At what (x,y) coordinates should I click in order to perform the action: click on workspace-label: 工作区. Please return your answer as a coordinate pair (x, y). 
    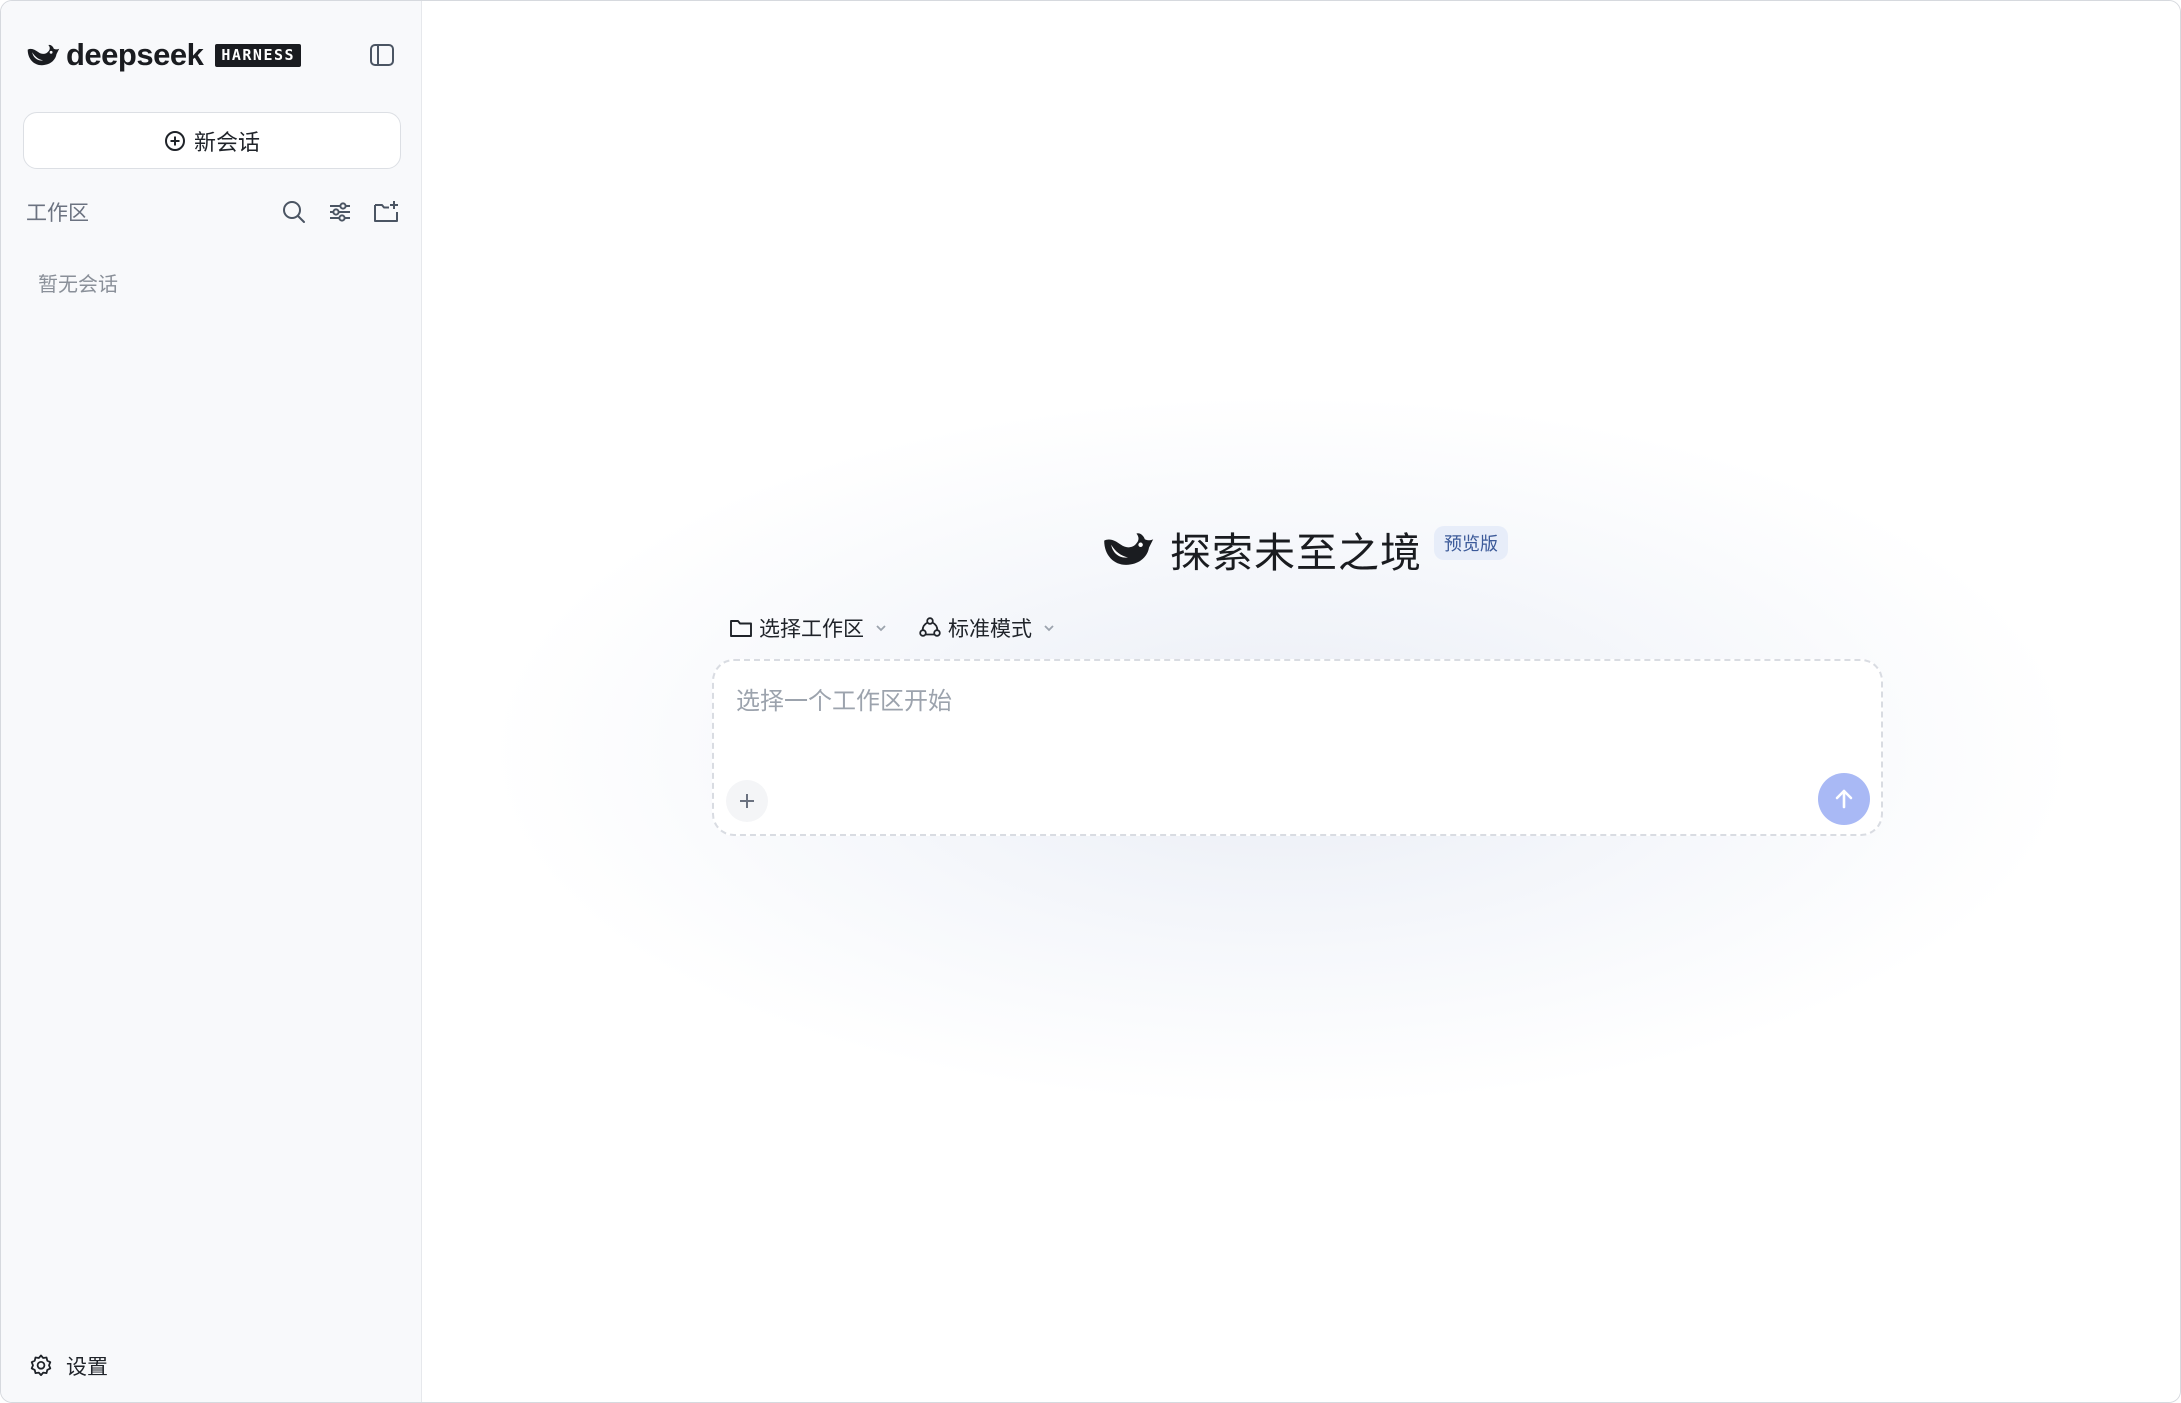
    Looking at the image, I should click on (57, 213).